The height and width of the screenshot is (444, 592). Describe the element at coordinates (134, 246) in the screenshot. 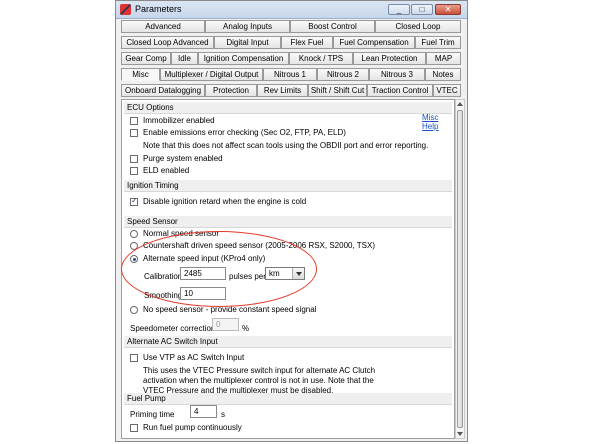

I see `countershaft-radio` at that location.